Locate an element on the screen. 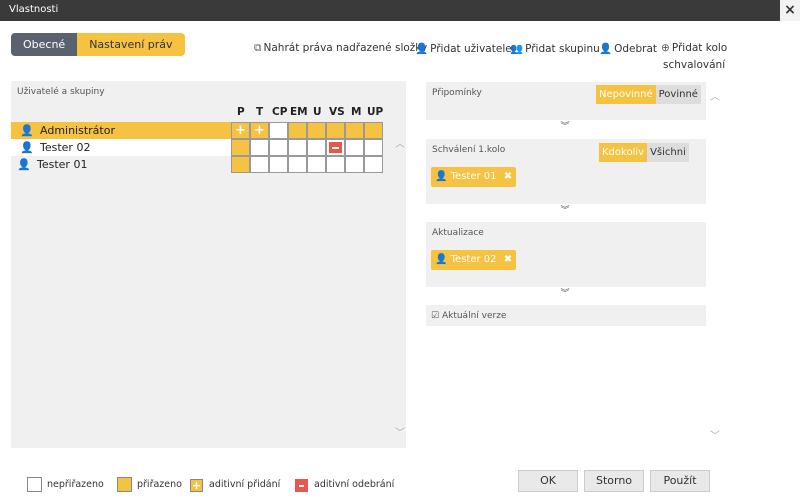 The height and width of the screenshot is (503, 800). update-title: Aktualizace is located at coordinates (458, 233).